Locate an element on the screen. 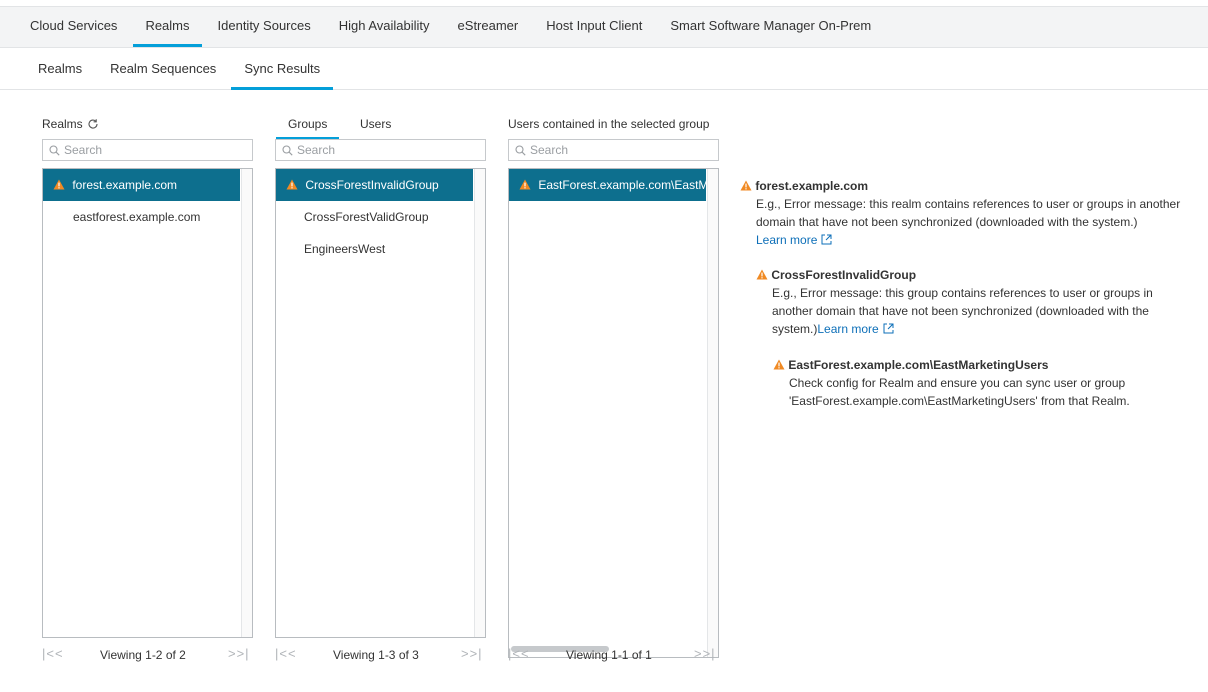 This screenshot has height=692, width=1208. users-search is located at coordinates (613, 150).